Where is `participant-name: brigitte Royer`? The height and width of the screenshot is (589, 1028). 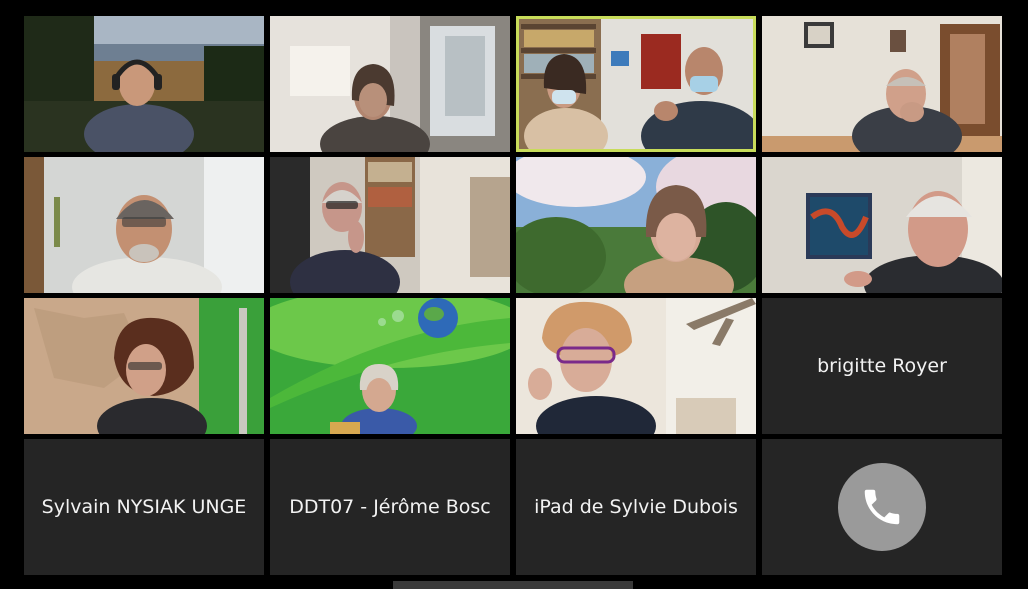
participant-name: brigitte Royer is located at coordinates (882, 366).